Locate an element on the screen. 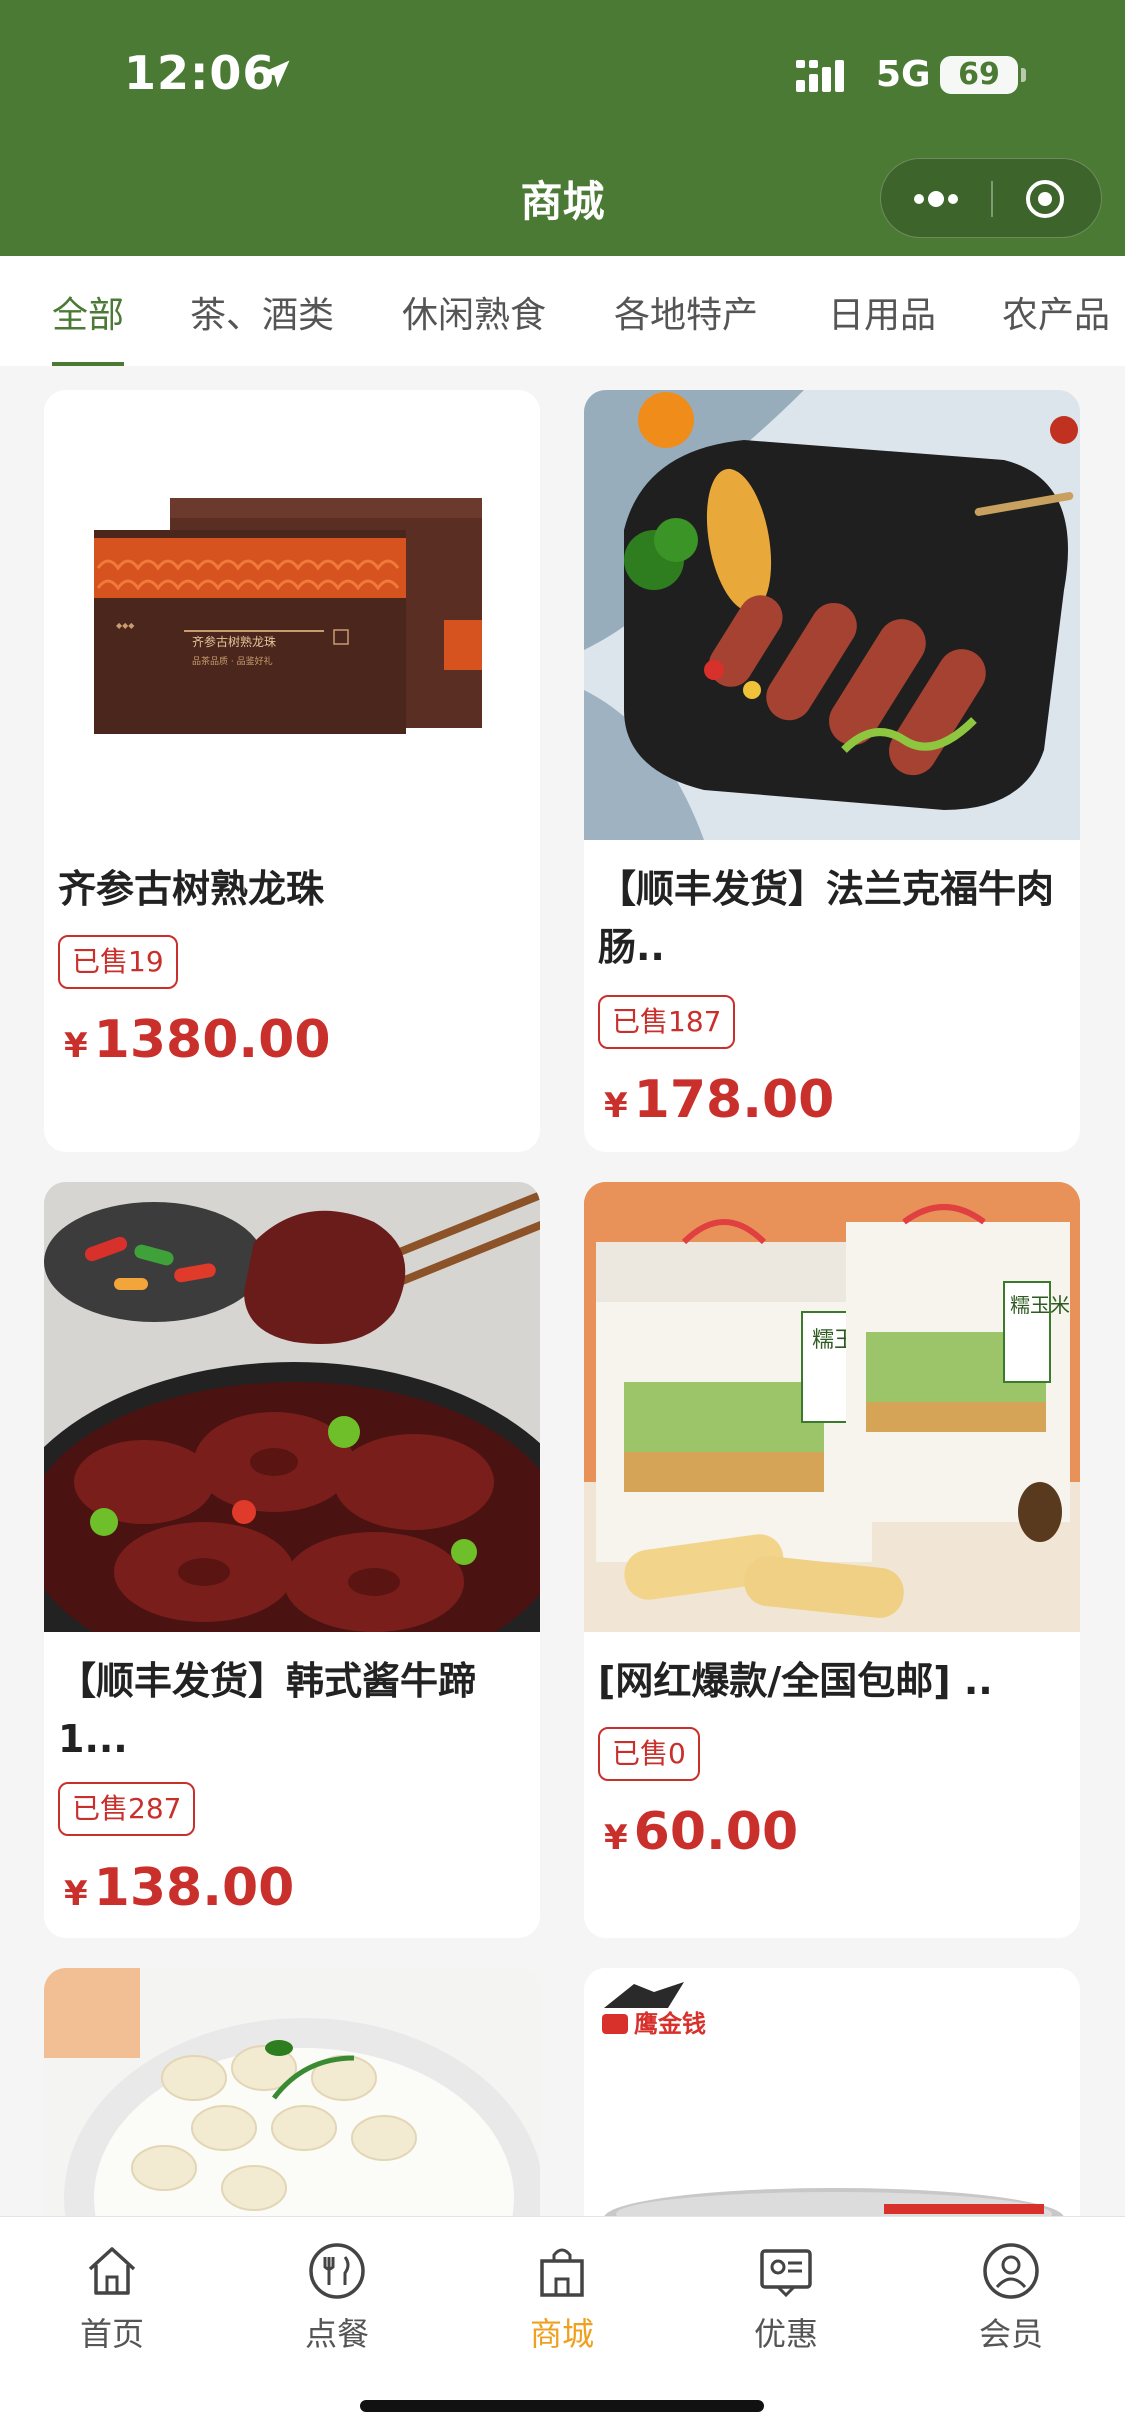 The height and width of the screenshot is (2436, 1125). network-type: 5G is located at coordinates (903, 74).